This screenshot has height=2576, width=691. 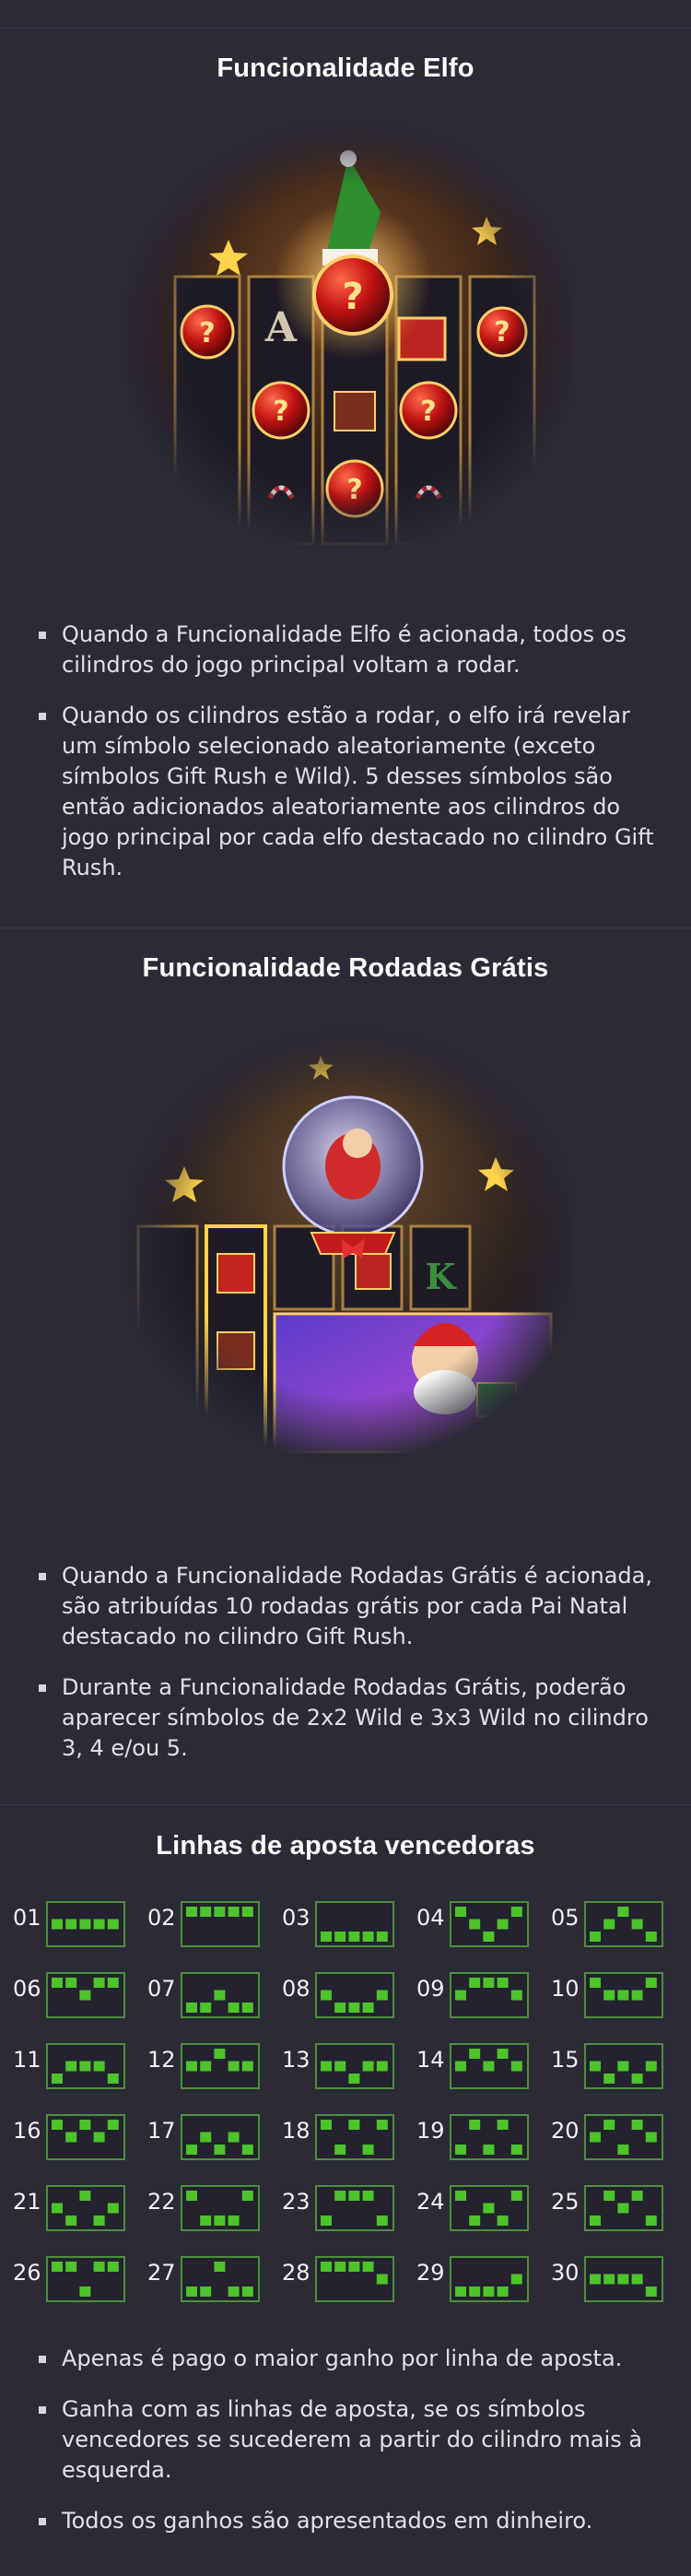 I want to click on payline-number: 21, so click(x=27, y=2202).